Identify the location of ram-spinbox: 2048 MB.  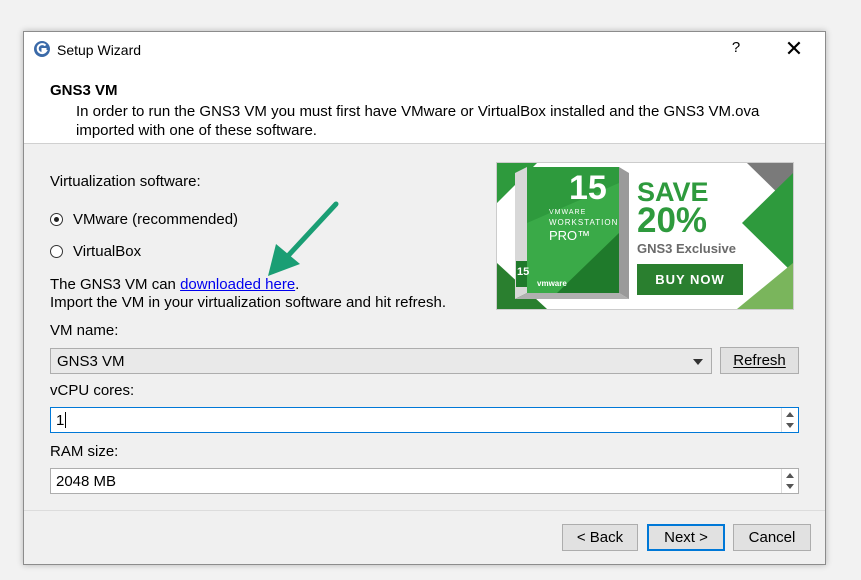
(424, 481).